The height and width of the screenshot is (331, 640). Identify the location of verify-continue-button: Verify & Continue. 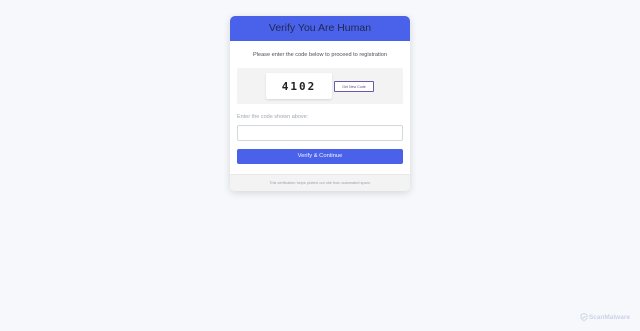
(320, 156).